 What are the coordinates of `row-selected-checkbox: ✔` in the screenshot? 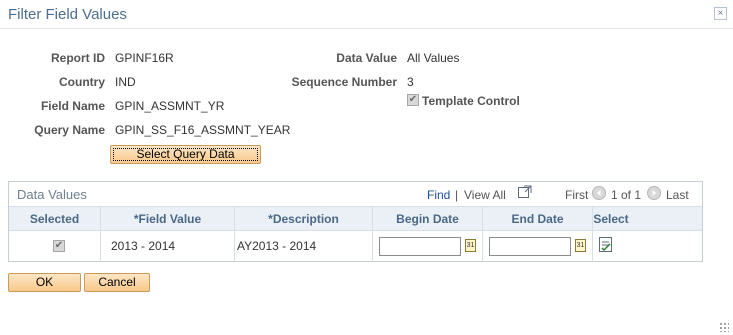 It's located at (59, 246).